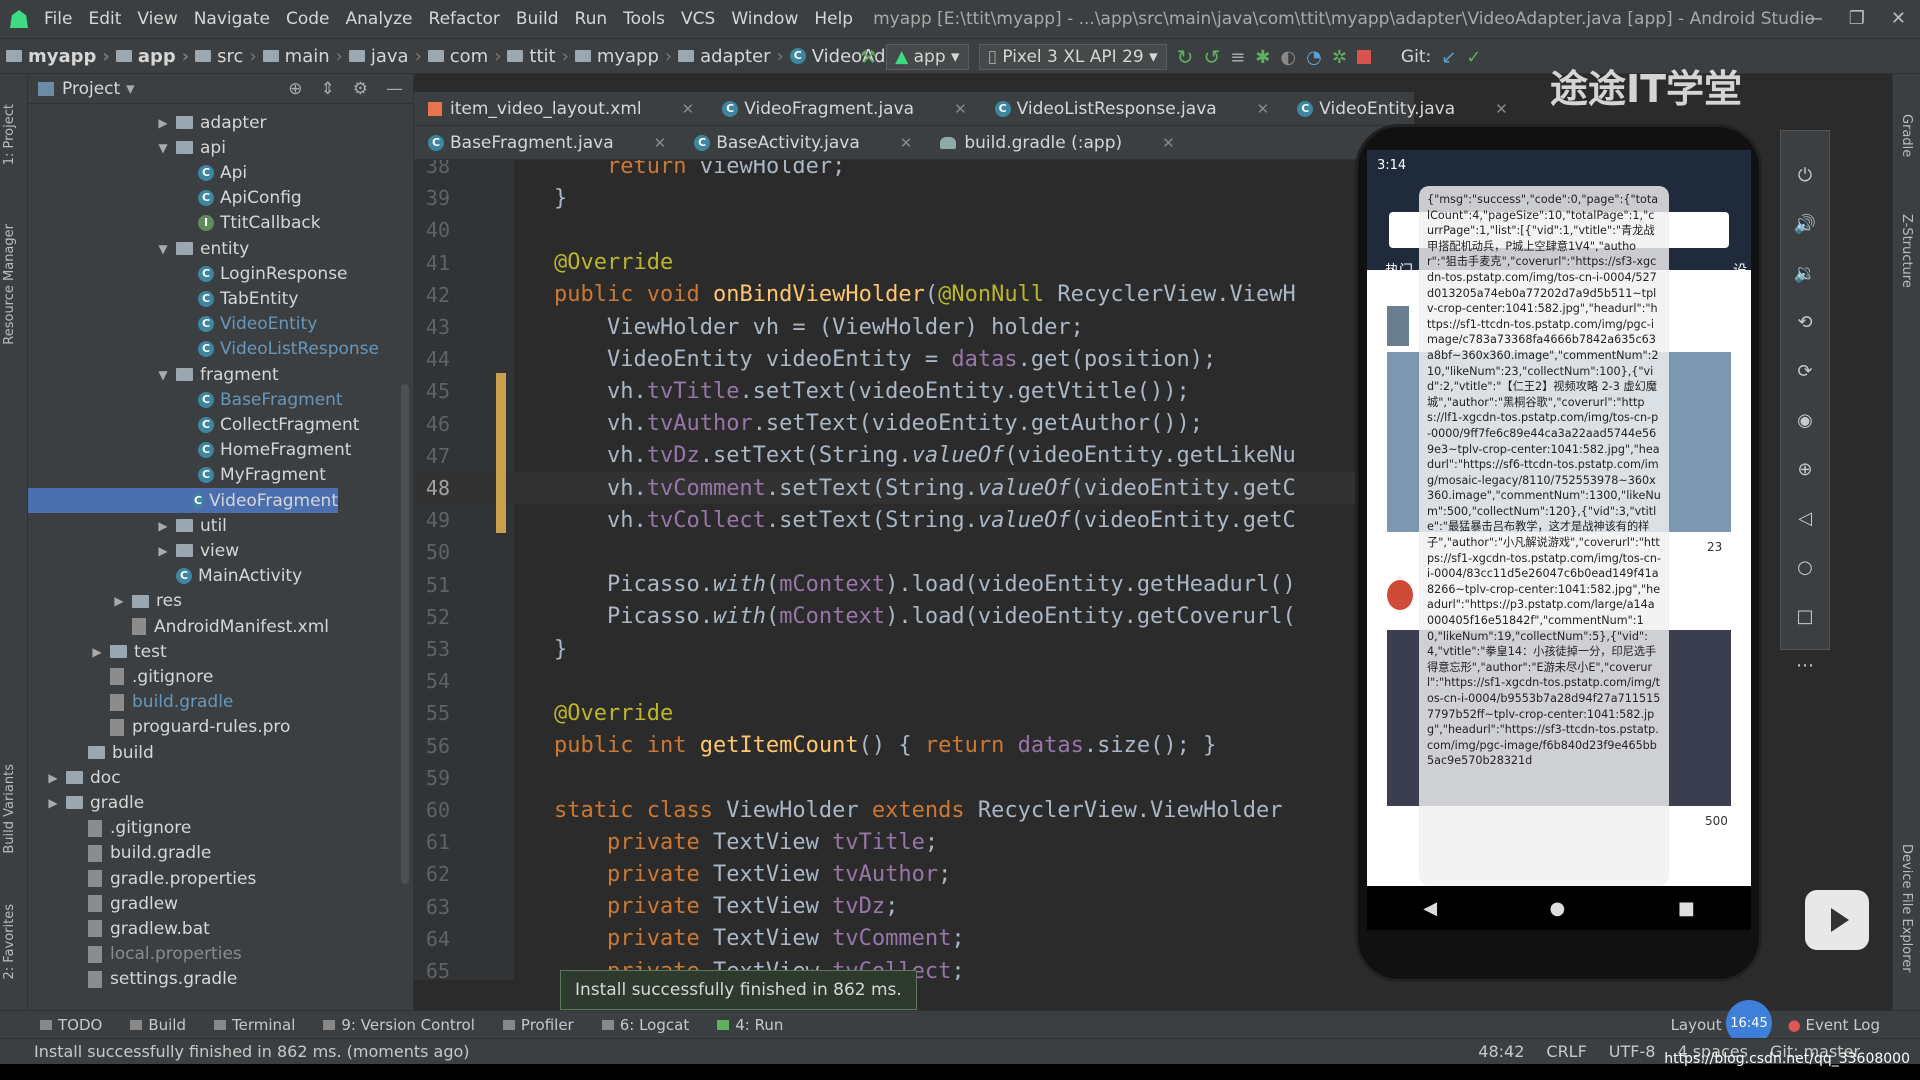 The height and width of the screenshot is (1080, 1920). I want to click on rotate-left-icon: ⟲, so click(1804, 322).